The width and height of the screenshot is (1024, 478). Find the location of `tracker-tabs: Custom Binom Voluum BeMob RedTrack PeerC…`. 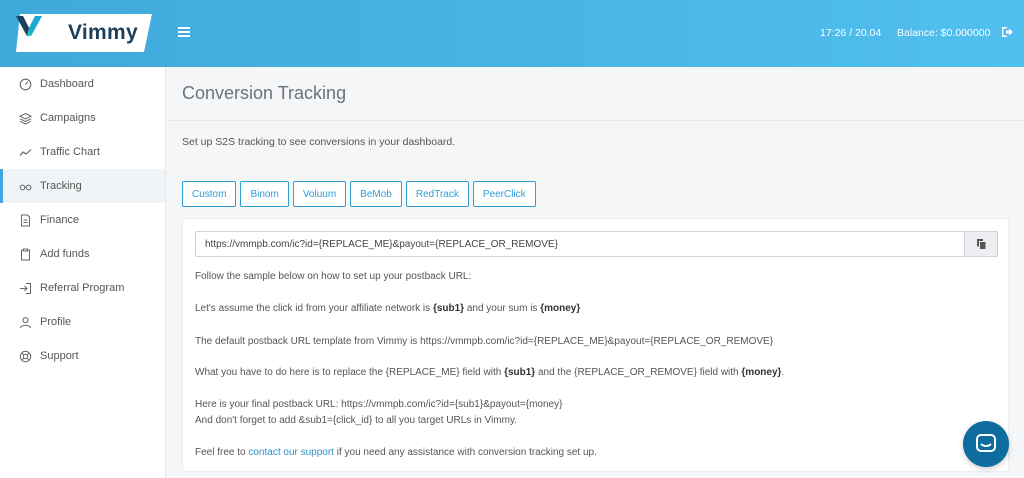

tracker-tabs: Custom Binom Voluum BeMob RedTrack PeerC… is located at coordinates (361, 194).